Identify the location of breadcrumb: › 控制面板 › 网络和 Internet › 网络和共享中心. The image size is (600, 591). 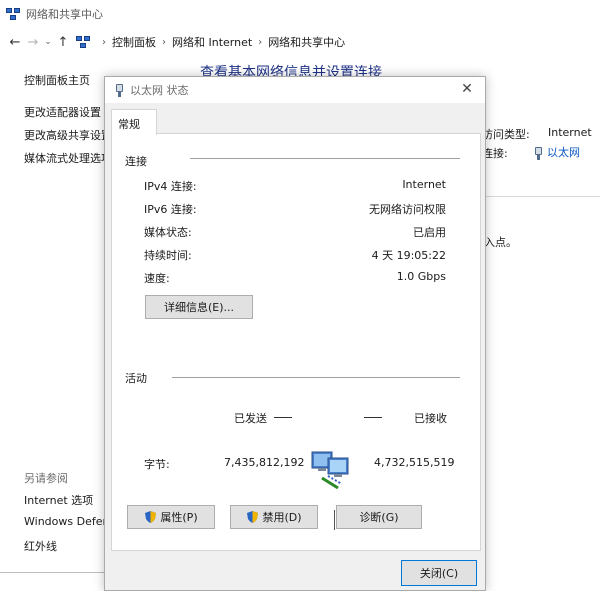
(224, 42).